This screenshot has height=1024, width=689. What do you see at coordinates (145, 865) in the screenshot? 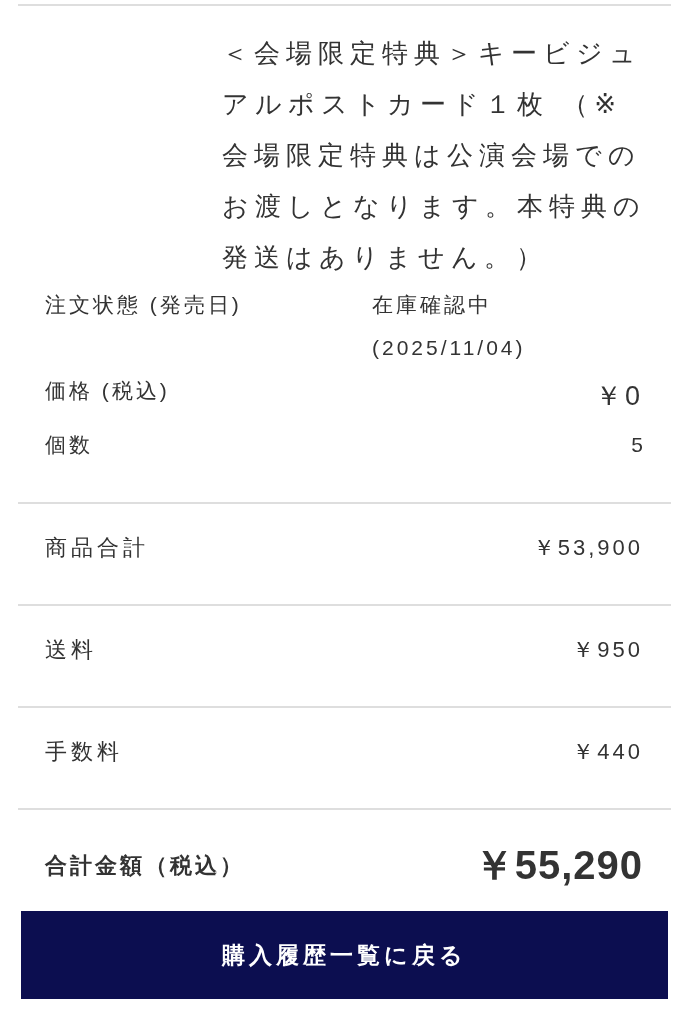
I see `total-label: 合計金額（税込）` at bounding box center [145, 865].